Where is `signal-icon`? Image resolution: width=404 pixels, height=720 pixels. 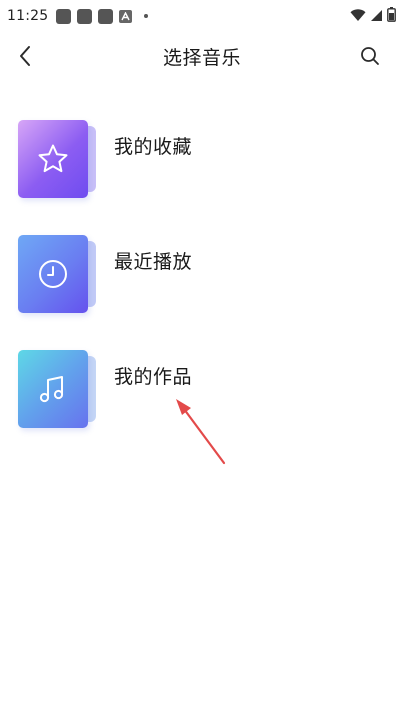 signal-icon is located at coordinates (376, 16).